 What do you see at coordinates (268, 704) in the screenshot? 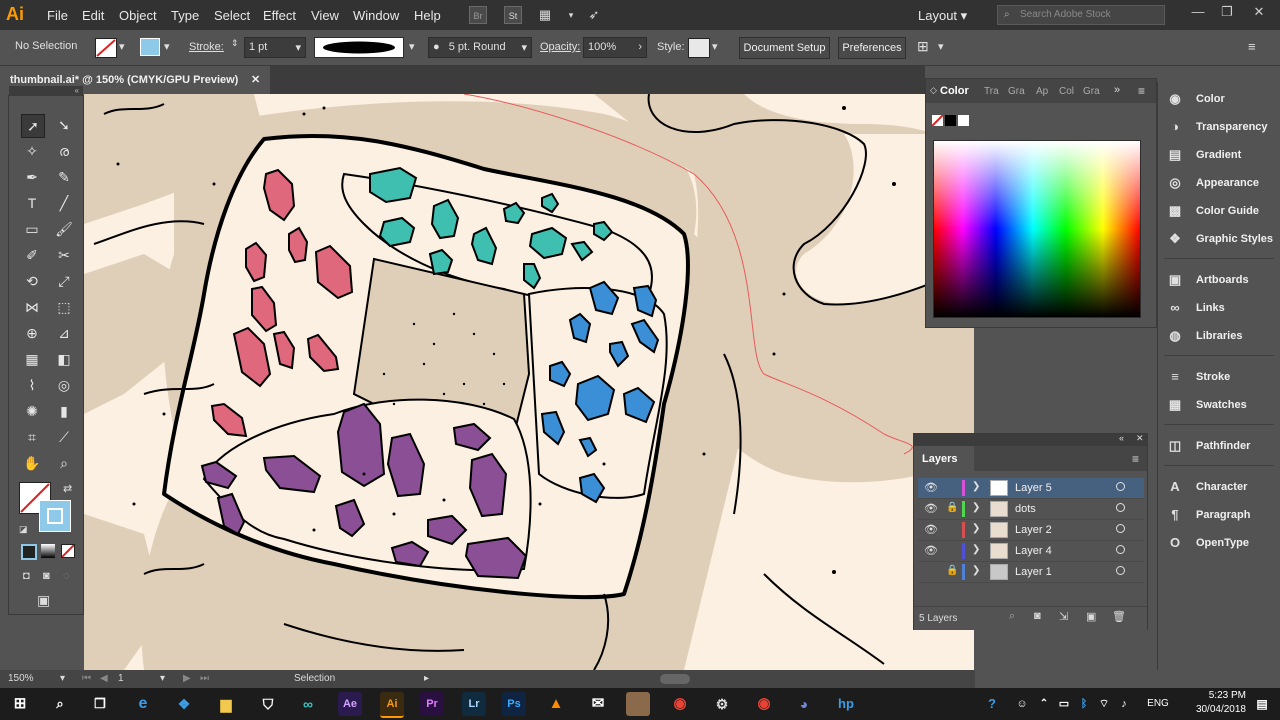
I see `store-icon: ⛉` at bounding box center [268, 704].